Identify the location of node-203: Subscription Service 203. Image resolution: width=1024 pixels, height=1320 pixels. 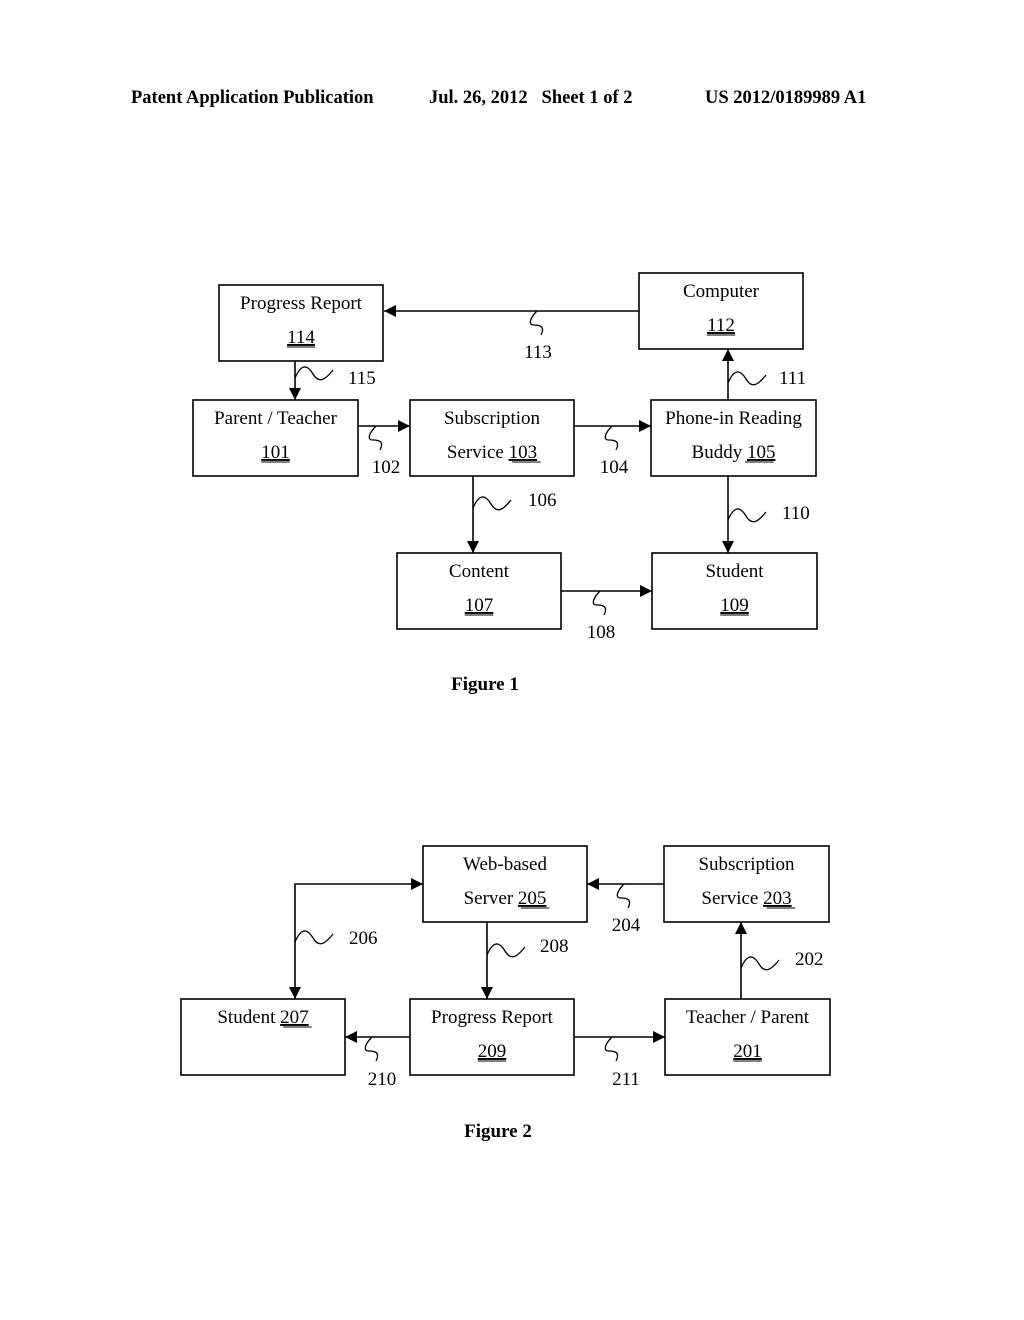
(746, 884).